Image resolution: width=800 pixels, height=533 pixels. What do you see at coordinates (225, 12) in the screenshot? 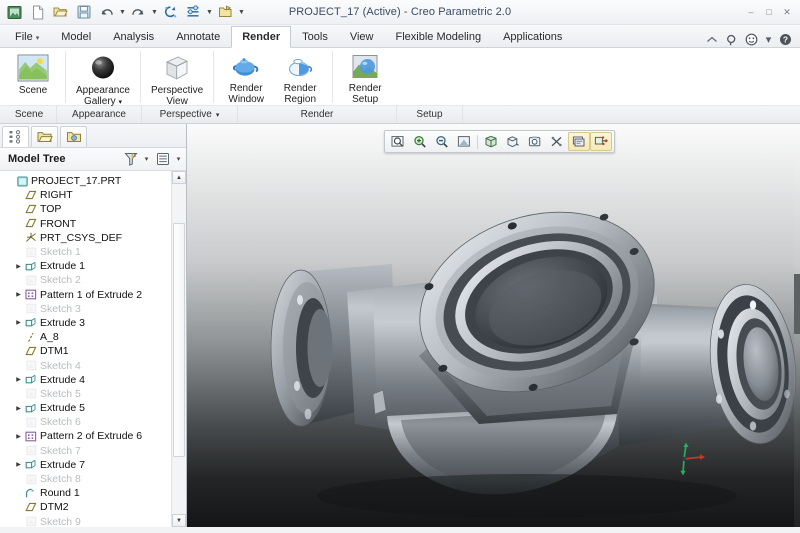
I see `close-window-icon` at bounding box center [225, 12].